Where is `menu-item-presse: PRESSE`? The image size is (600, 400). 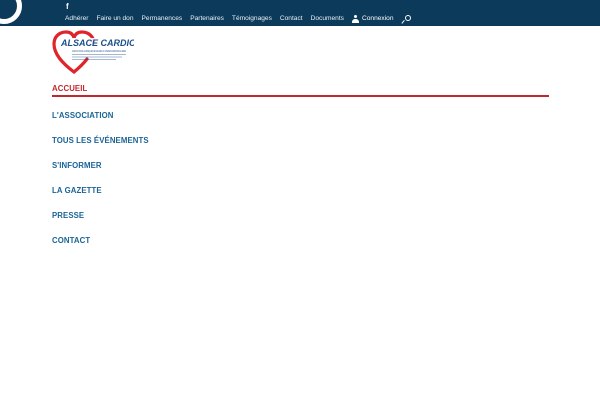
menu-item-presse: PRESSE is located at coordinates (68, 215).